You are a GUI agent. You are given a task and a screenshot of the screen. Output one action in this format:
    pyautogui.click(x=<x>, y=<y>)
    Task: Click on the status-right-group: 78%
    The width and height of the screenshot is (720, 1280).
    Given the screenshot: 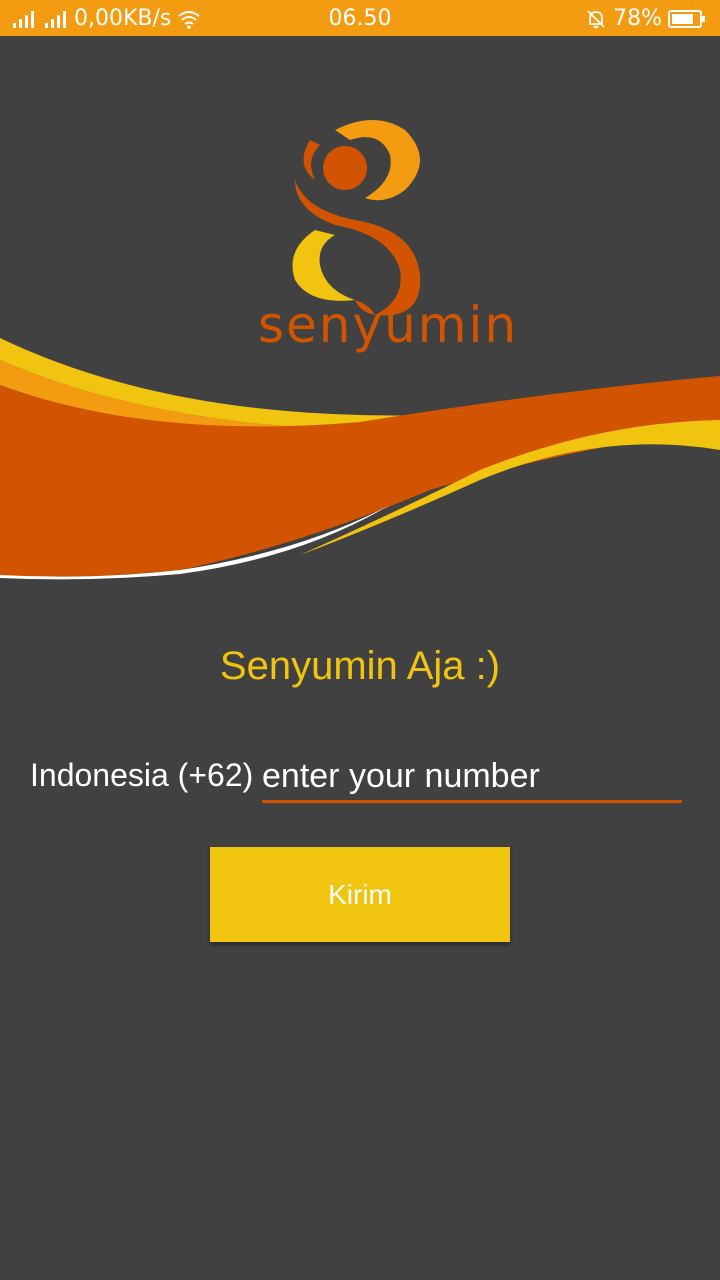 What is the action you would take?
    pyautogui.click(x=645, y=18)
    